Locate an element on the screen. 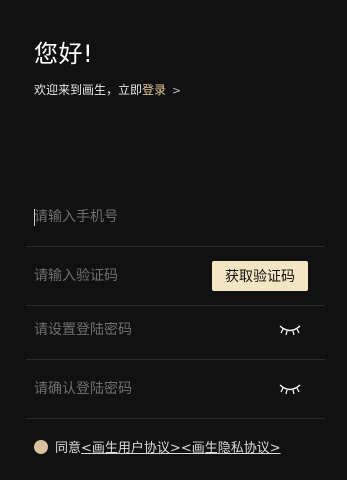 This screenshot has height=480, width=347. confirm-password-field is located at coordinates (175, 389).